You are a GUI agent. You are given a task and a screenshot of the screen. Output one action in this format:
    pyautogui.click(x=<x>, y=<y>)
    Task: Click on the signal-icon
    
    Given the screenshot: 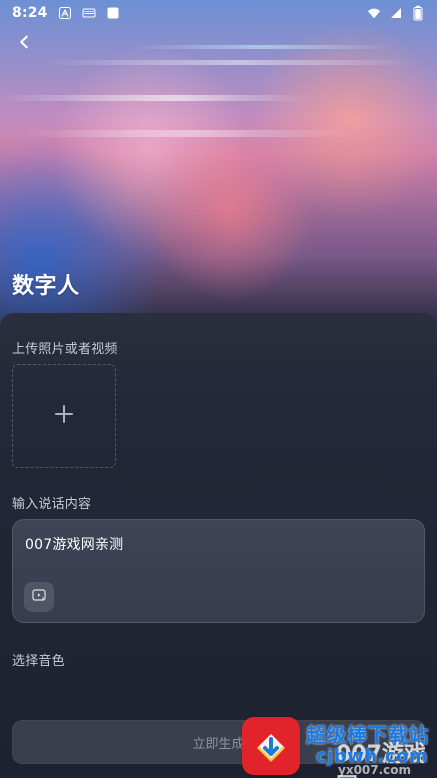 What is the action you would take?
    pyautogui.click(x=396, y=13)
    